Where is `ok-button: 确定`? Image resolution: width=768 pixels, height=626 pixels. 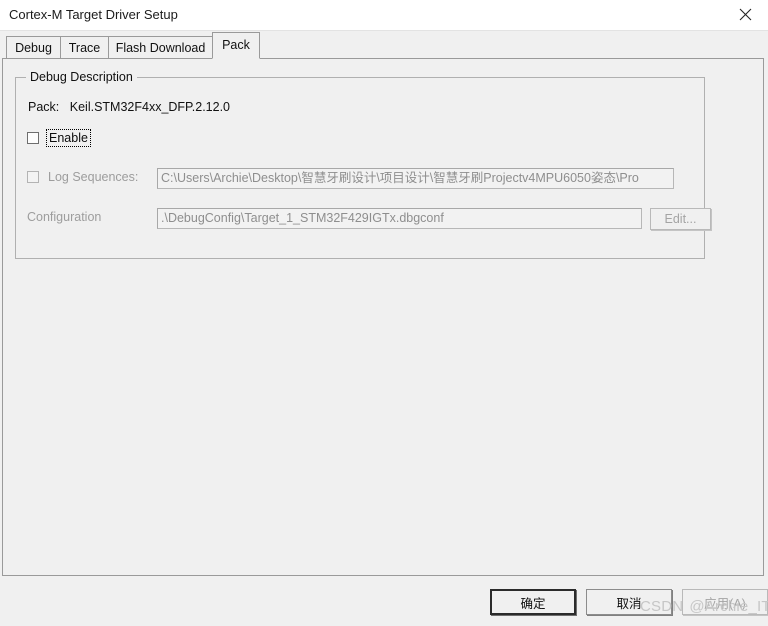 ok-button: 确定 is located at coordinates (533, 602).